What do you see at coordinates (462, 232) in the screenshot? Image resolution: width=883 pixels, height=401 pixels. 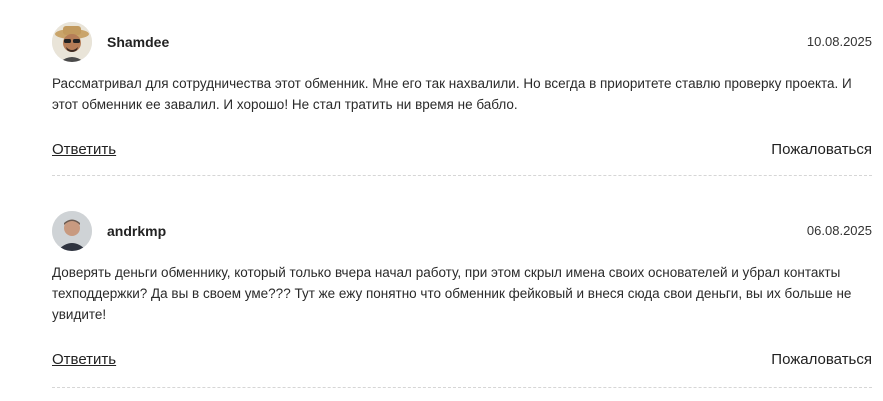 I see `comment-header: andrkmp 06.08.2025` at bounding box center [462, 232].